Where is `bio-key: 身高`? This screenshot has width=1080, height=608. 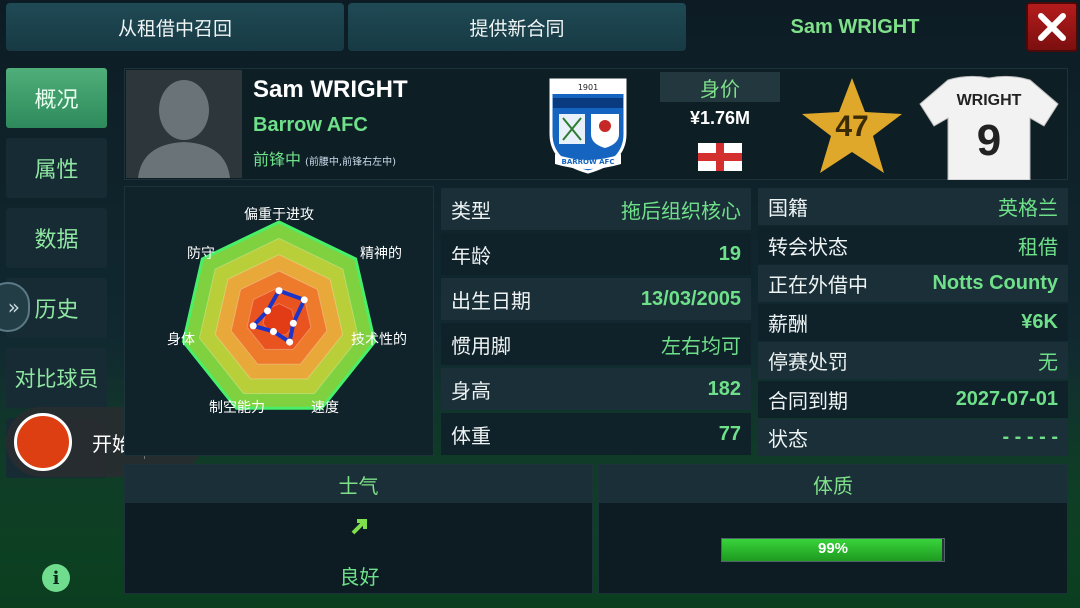 bio-key: 身高 is located at coordinates (471, 390).